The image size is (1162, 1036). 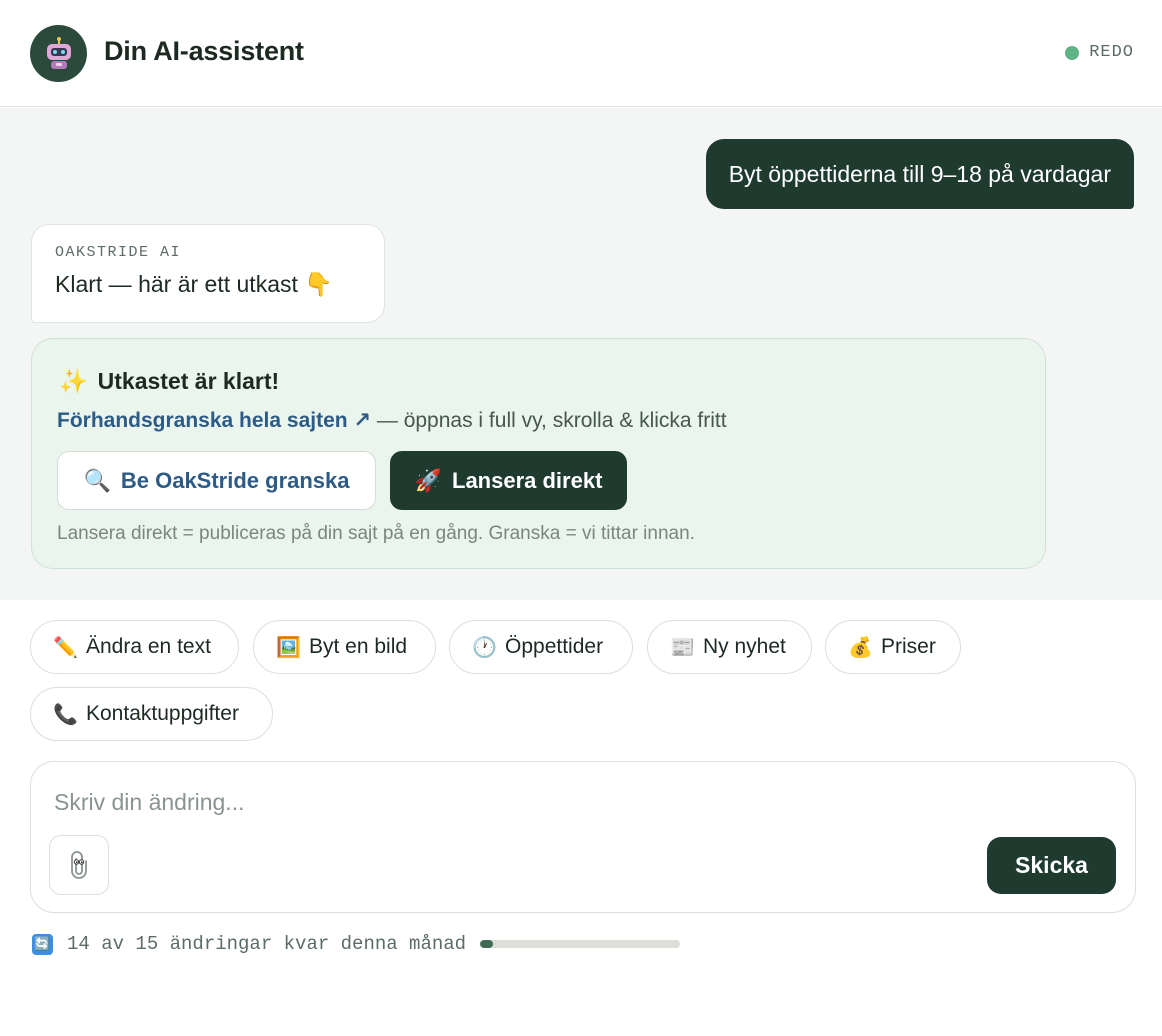 I want to click on chip-change-image: 🖼️ Byt en bild, so click(x=344, y=647).